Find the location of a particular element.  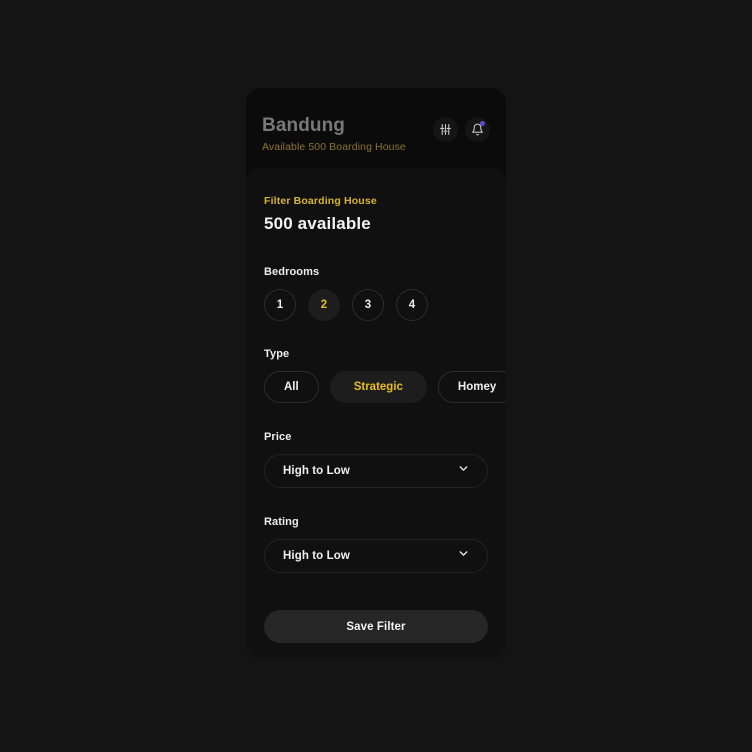

price-sort-value: High to Low is located at coordinates (316, 471).